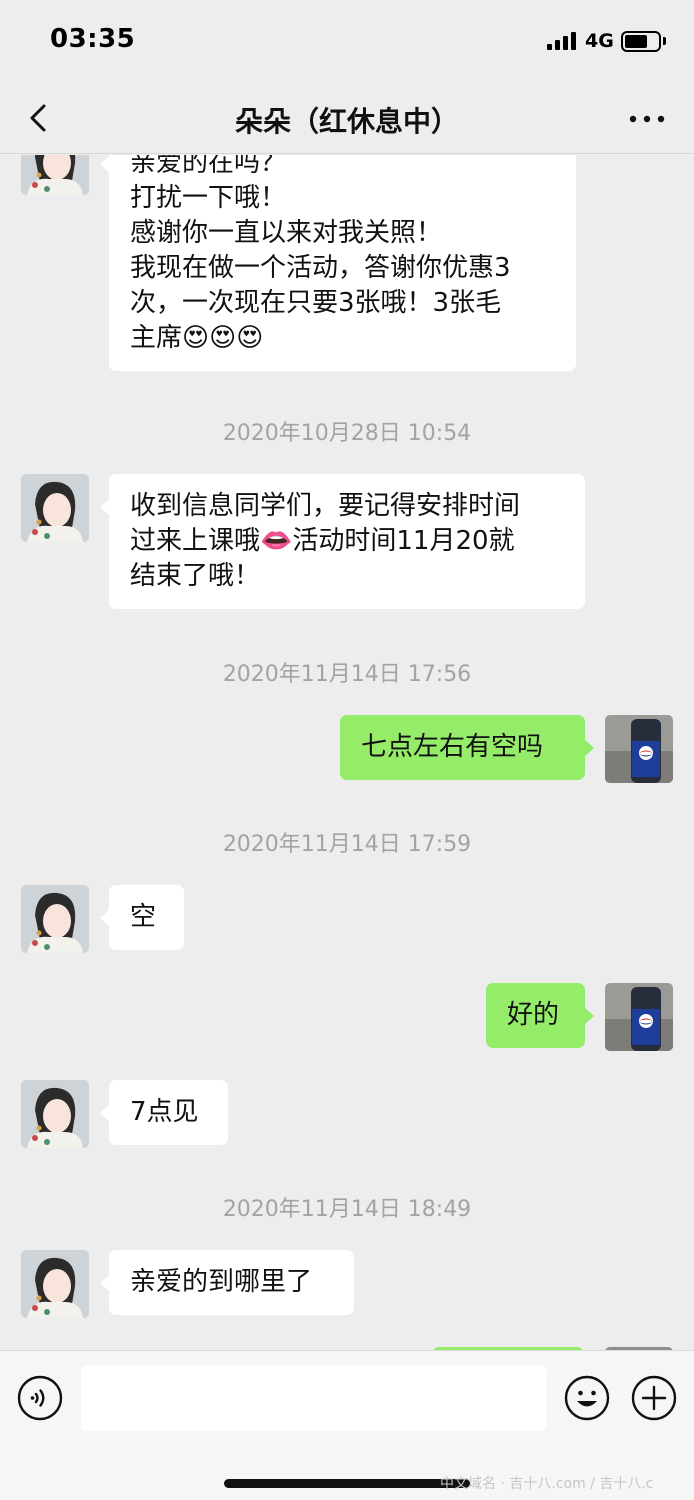 The image size is (694, 1500). What do you see at coordinates (142, 917) in the screenshot?
I see `message-bubble-incoming: 空` at bounding box center [142, 917].